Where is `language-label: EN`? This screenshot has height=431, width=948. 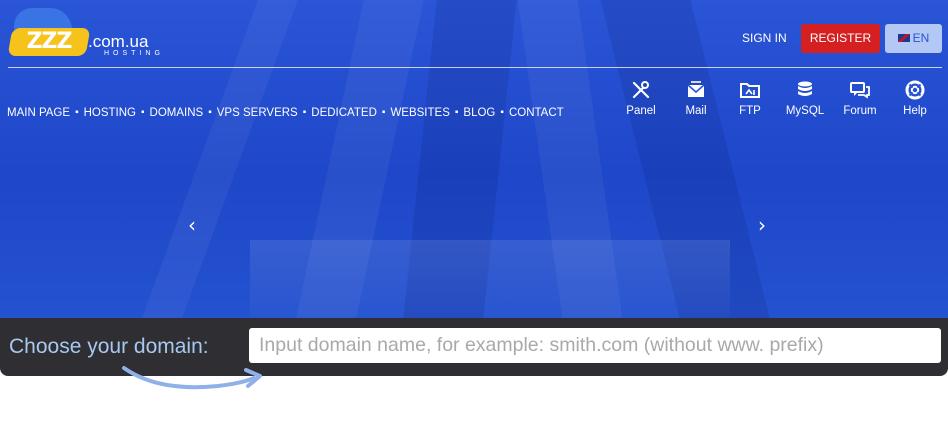
language-label: EN is located at coordinates (921, 38).